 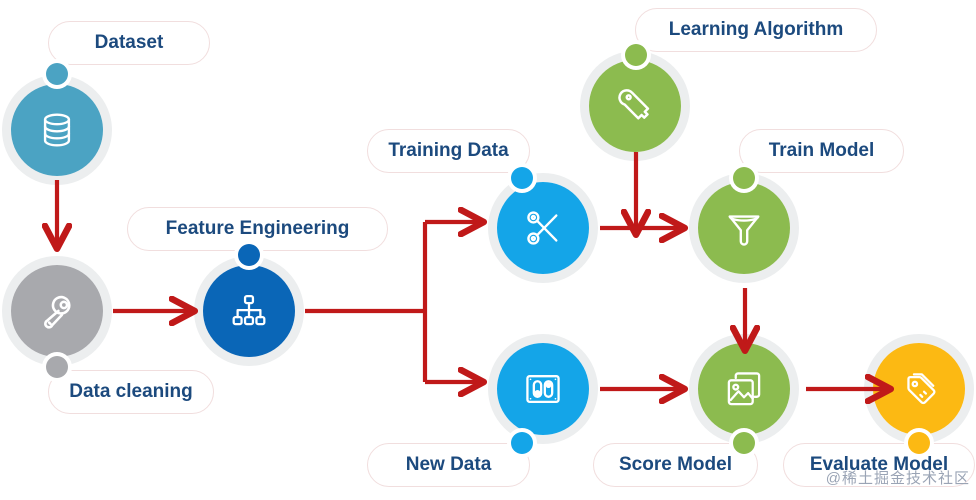 What do you see at coordinates (57, 367) in the screenshot?
I see `dot-data-cleaning` at bounding box center [57, 367].